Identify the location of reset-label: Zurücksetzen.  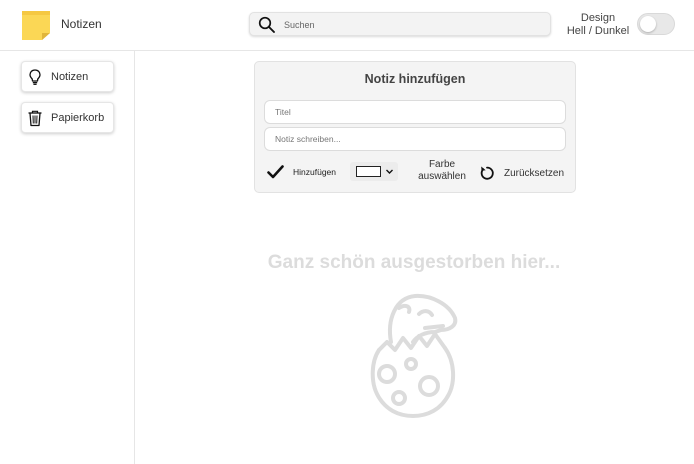
(534, 173).